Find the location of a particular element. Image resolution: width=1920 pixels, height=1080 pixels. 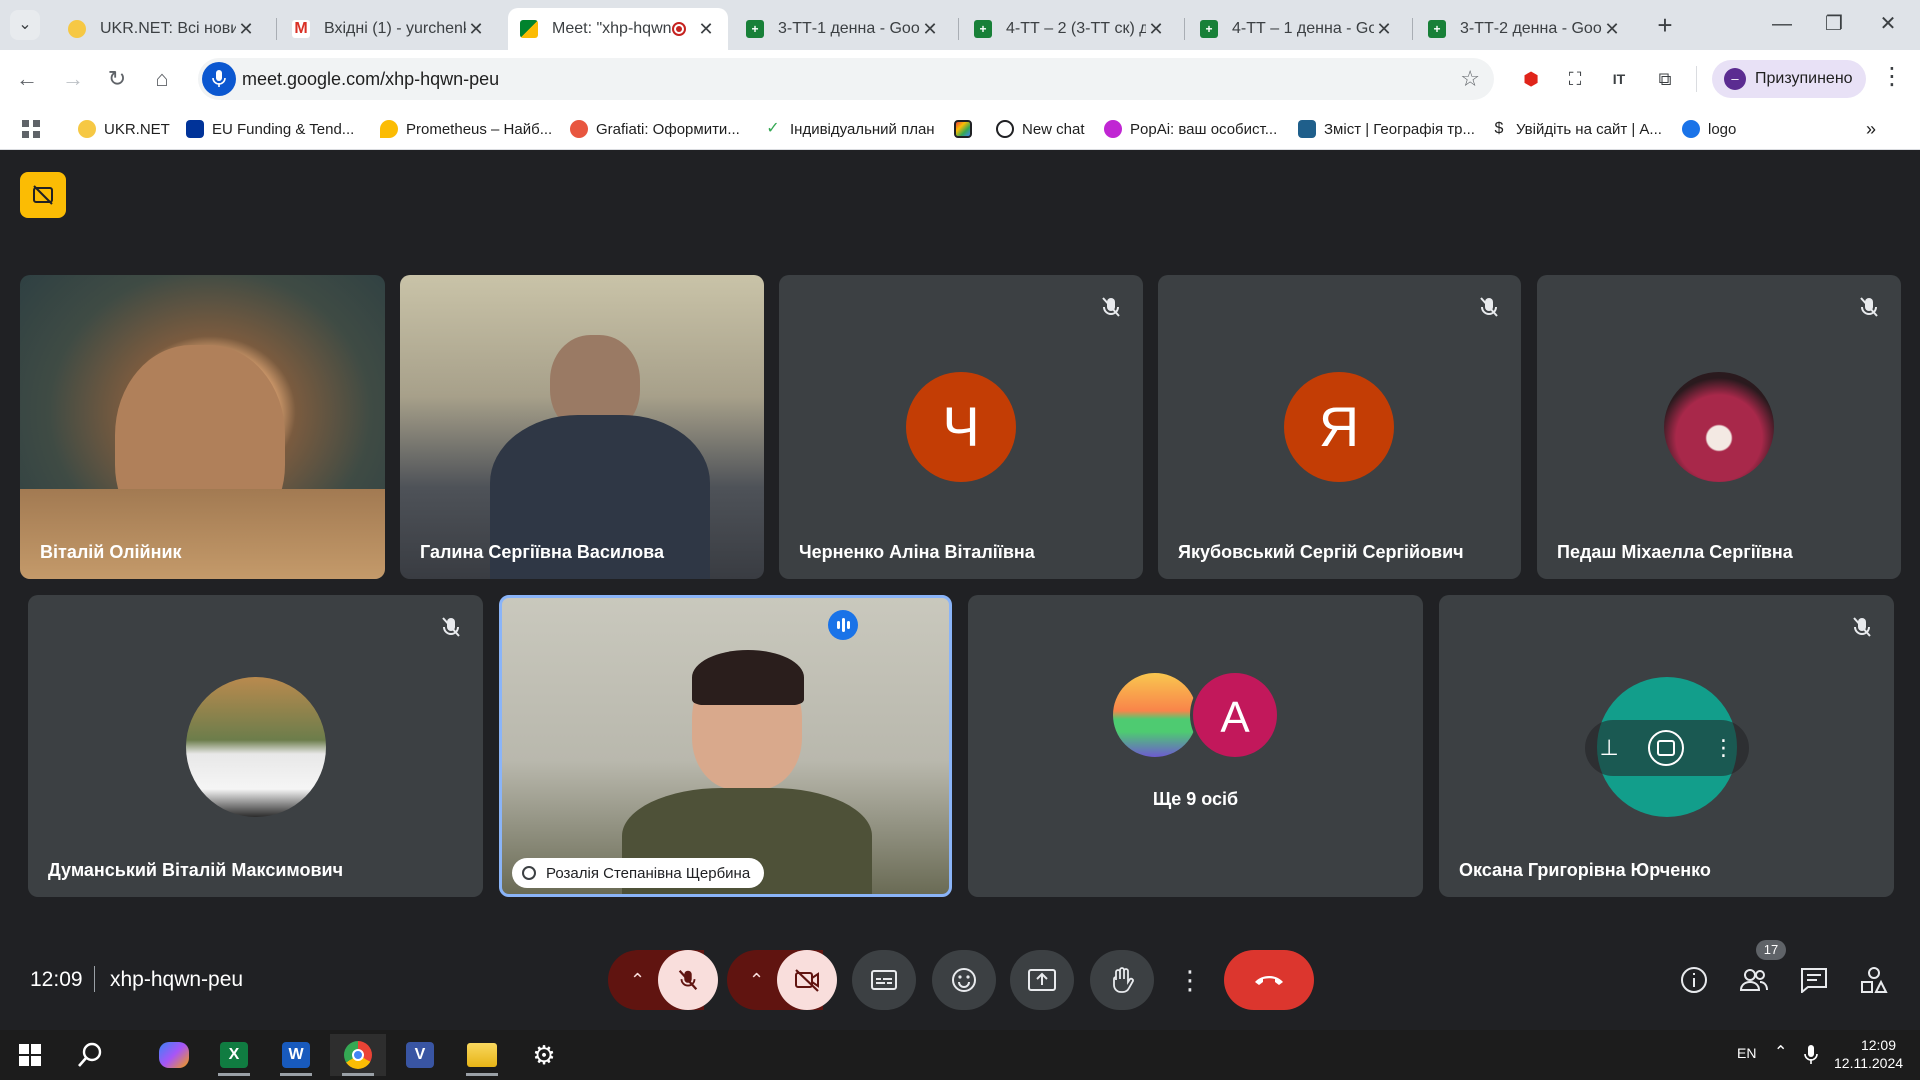

participant-tile: Я Якубовський Сергій Сергійович is located at coordinates (1339, 427).